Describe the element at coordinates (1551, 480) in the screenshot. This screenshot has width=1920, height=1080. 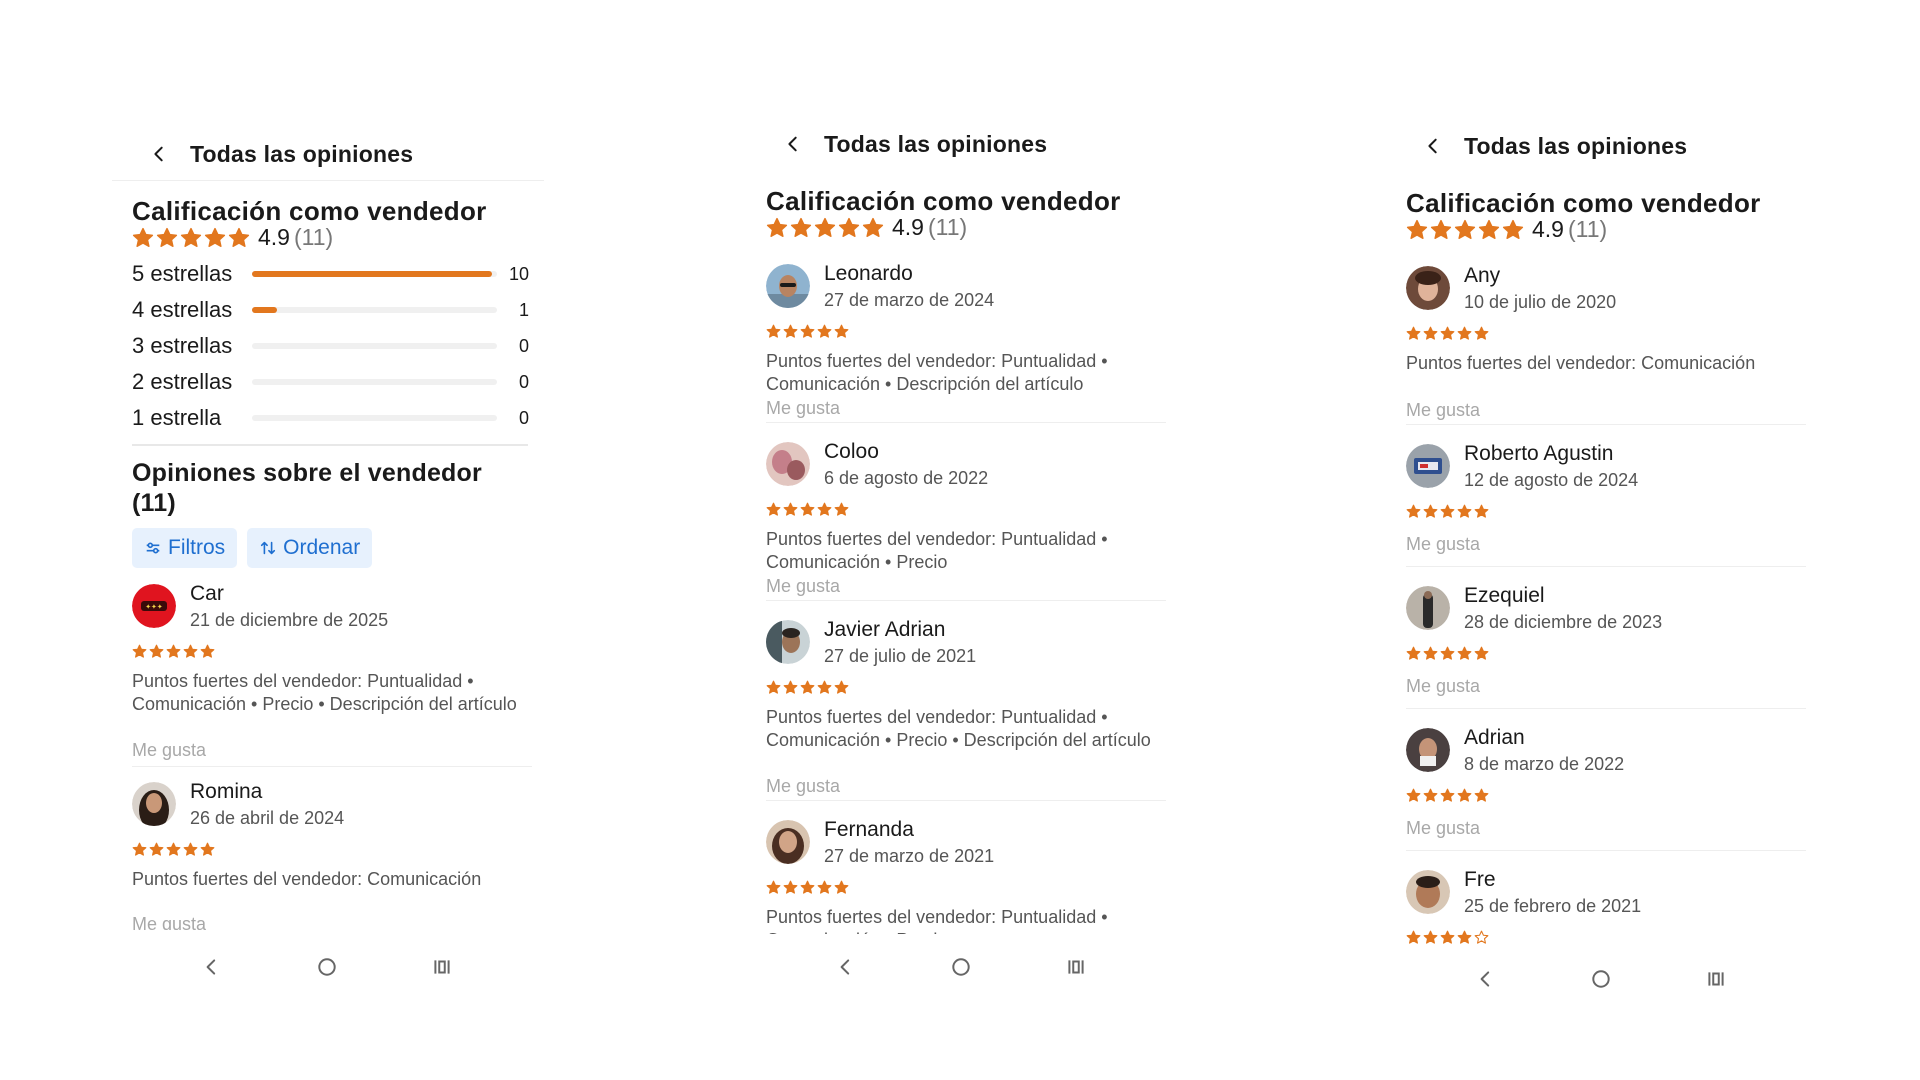
I see `review-date: 12 de agosto de 2024` at that location.